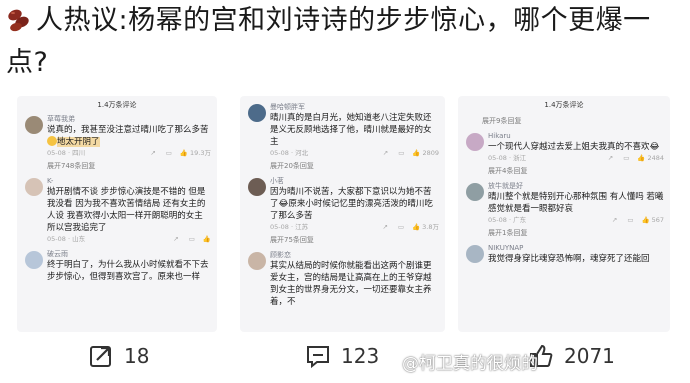 Image resolution: width=690 pixels, height=383 pixels. Describe the element at coordinates (132, 166) in the screenshot. I see `expand-replies-link: 展开748条回复` at that location.